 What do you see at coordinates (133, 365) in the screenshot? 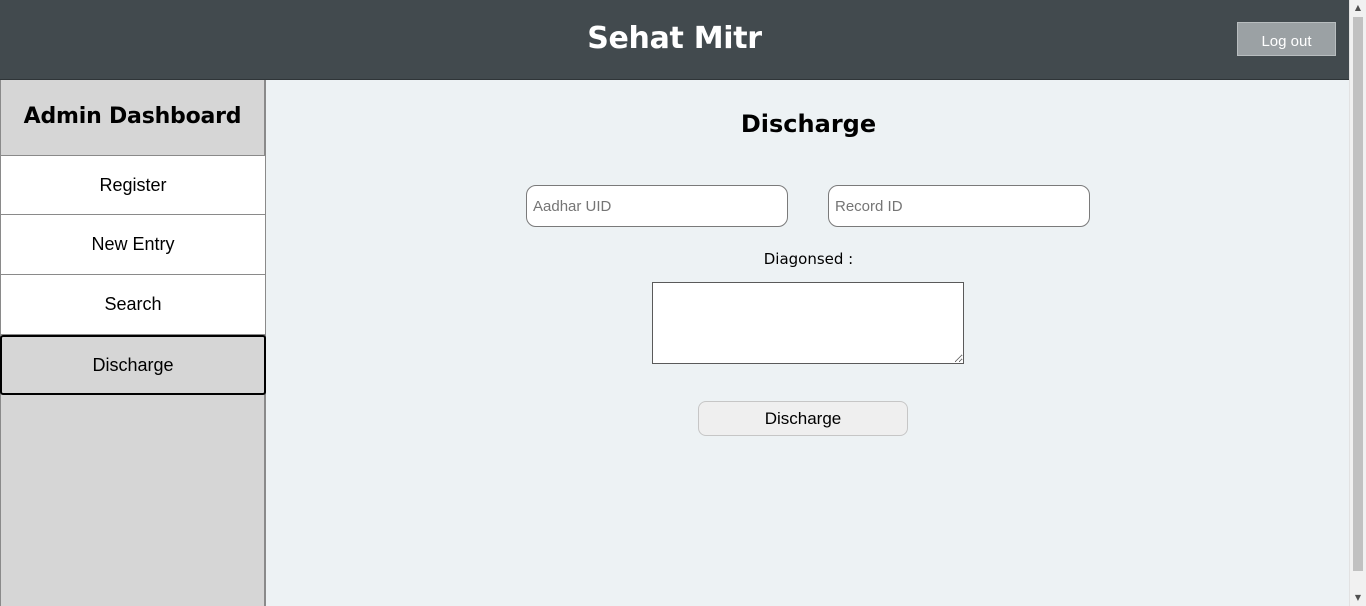
I see `sidebar-item-discharge: Discharge` at bounding box center [133, 365].